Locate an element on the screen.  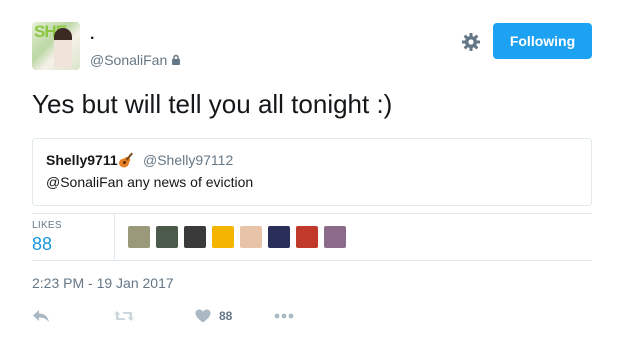
author-avatar: SHE is located at coordinates (56, 46).